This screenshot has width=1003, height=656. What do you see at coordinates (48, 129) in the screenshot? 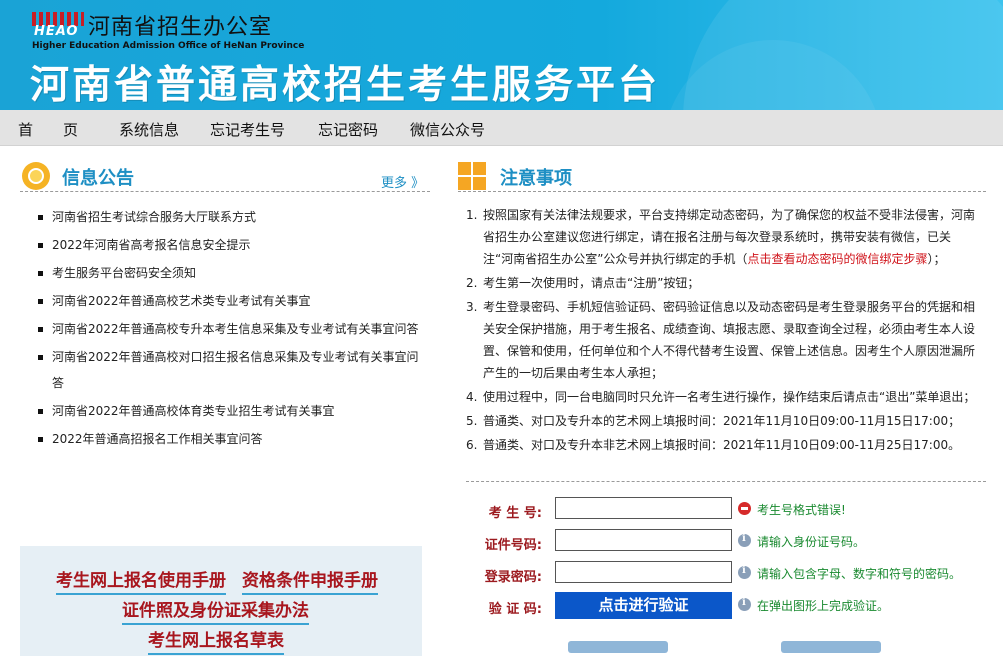
I see `nav-item-home: 首 页` at bounding box center [48, 129].